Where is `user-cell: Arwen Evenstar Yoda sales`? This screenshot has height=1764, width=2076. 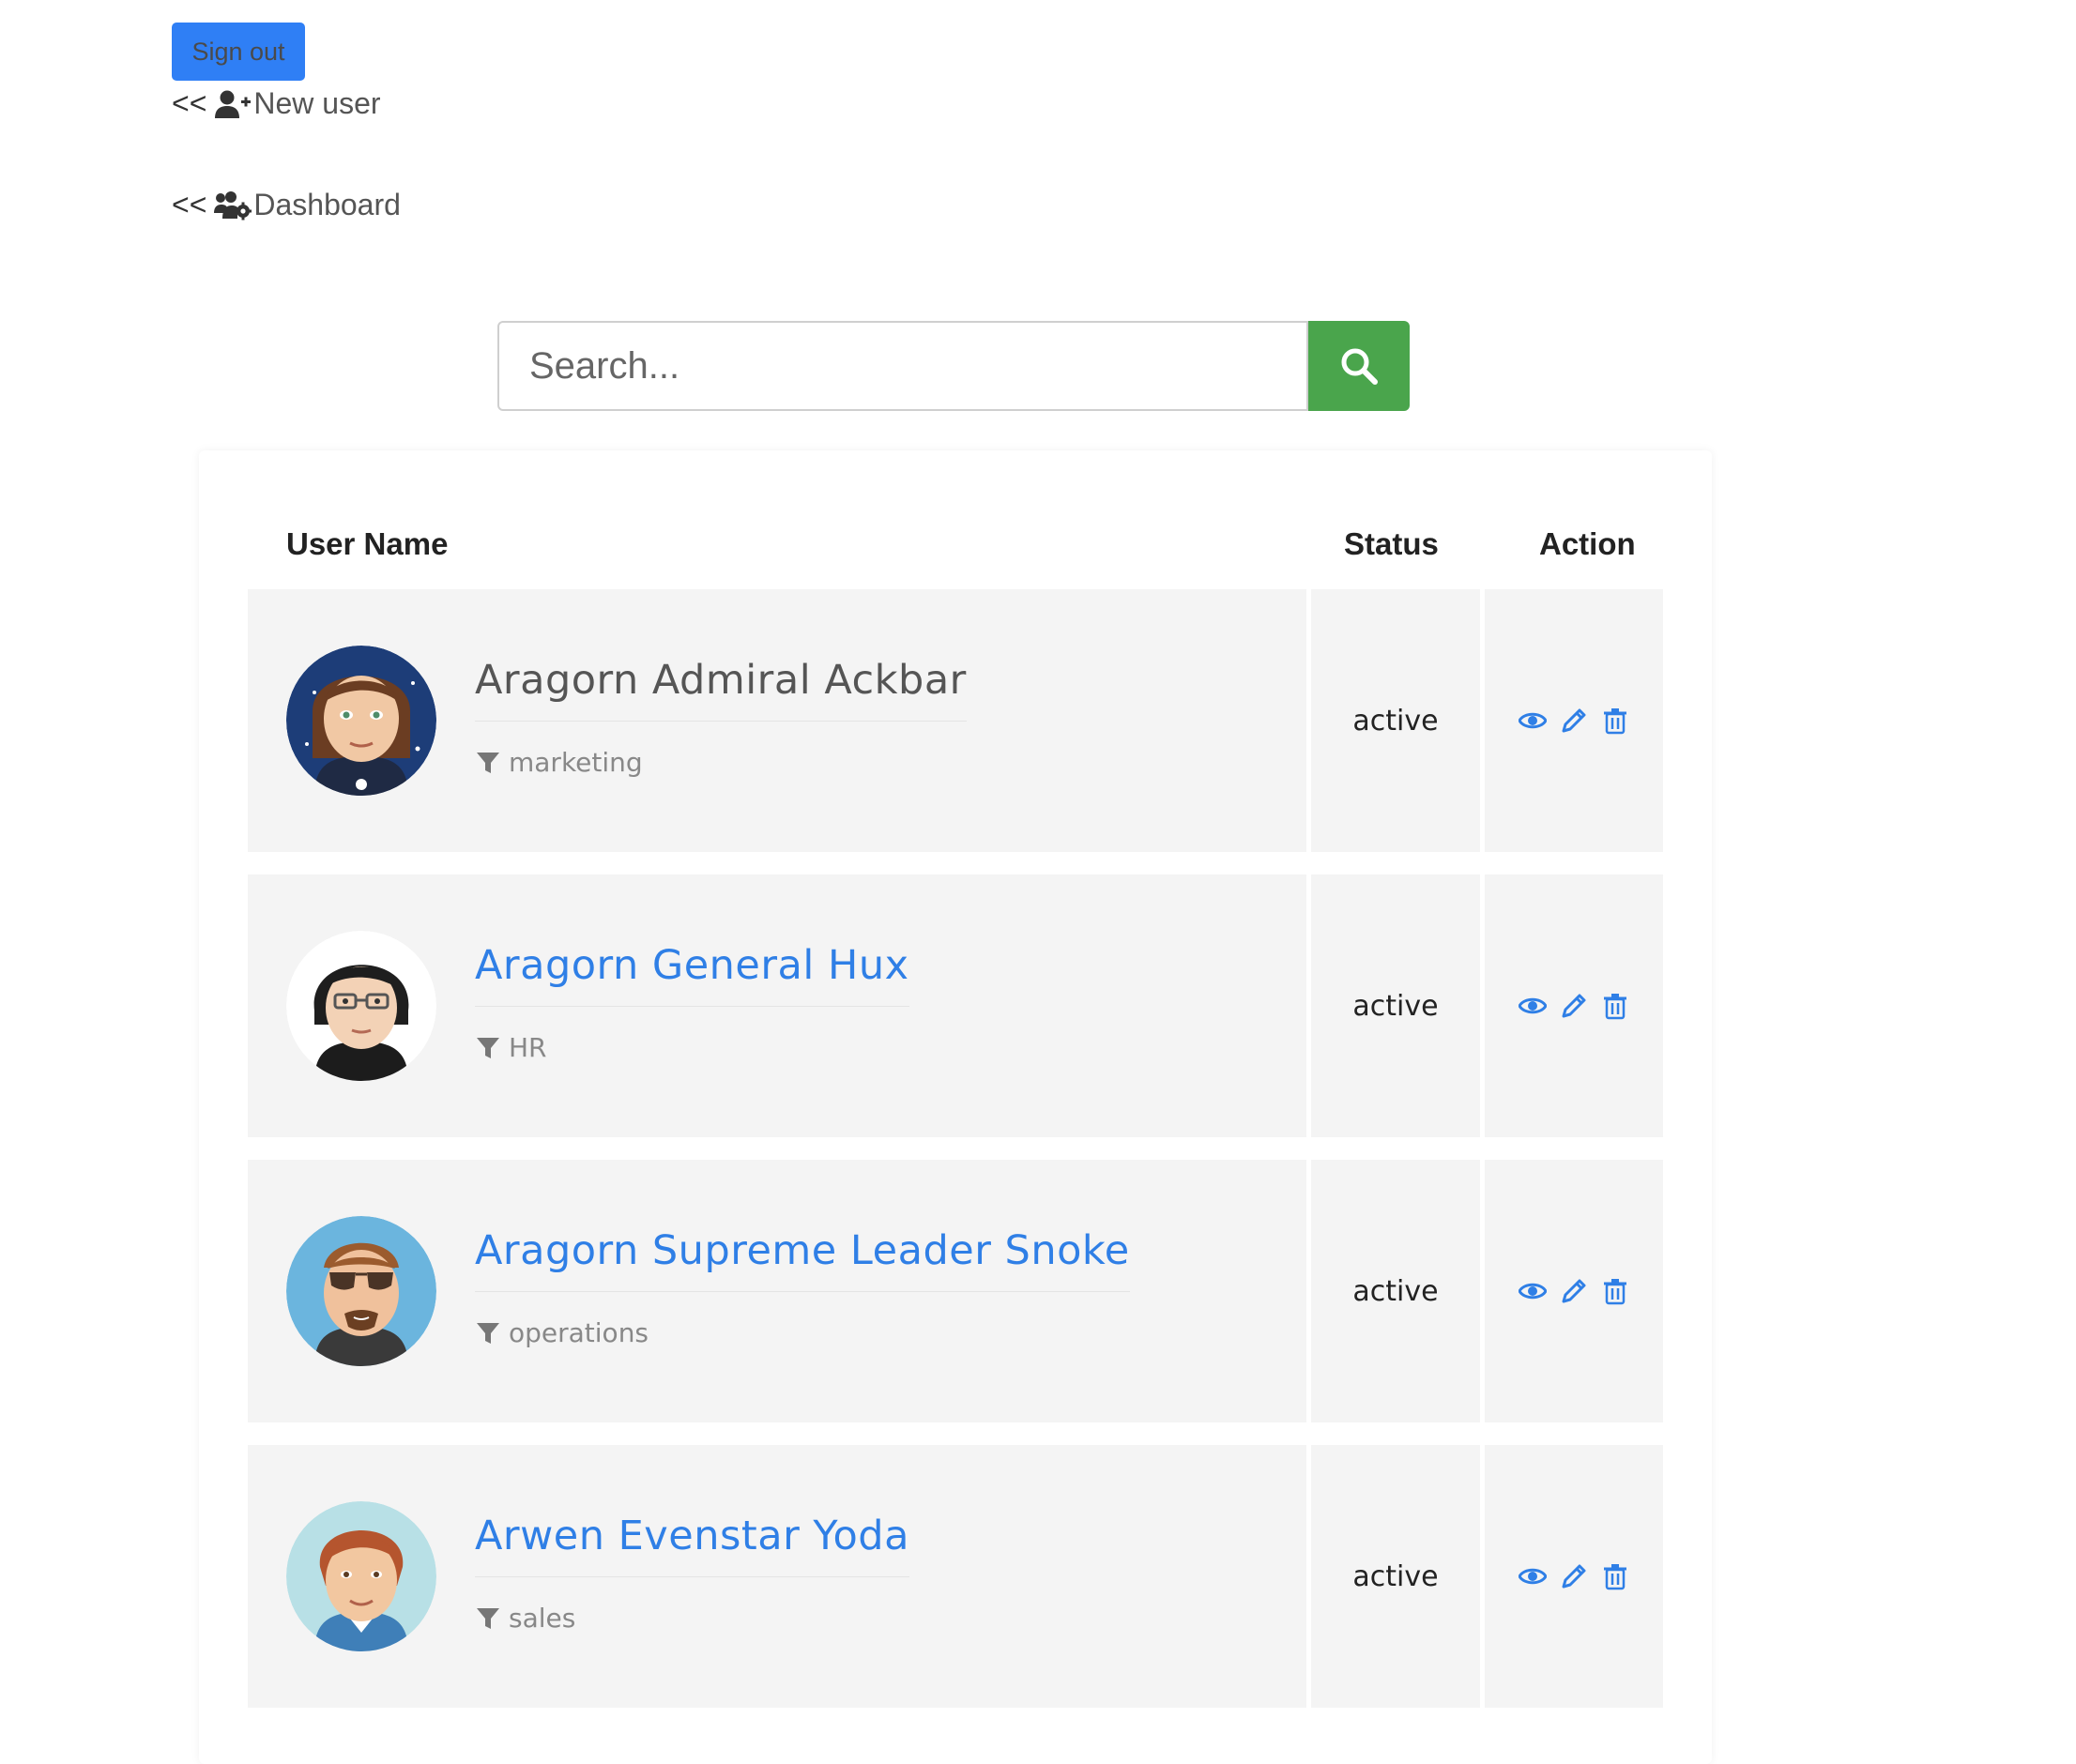
user-cell: Arwen Evenstar Yoda sales is located at coordinates (777, 1576).